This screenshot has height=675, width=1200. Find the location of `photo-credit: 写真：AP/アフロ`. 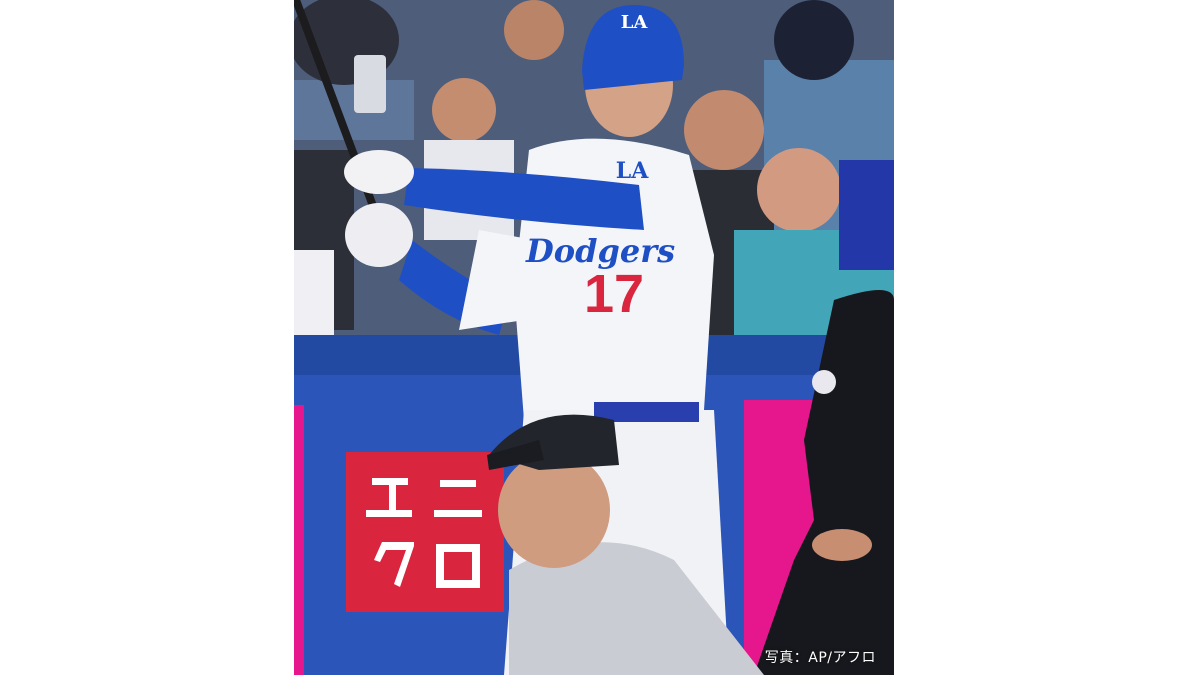

photo-credit: 写真：AP/アフロ is located at coordinates (820, 658).